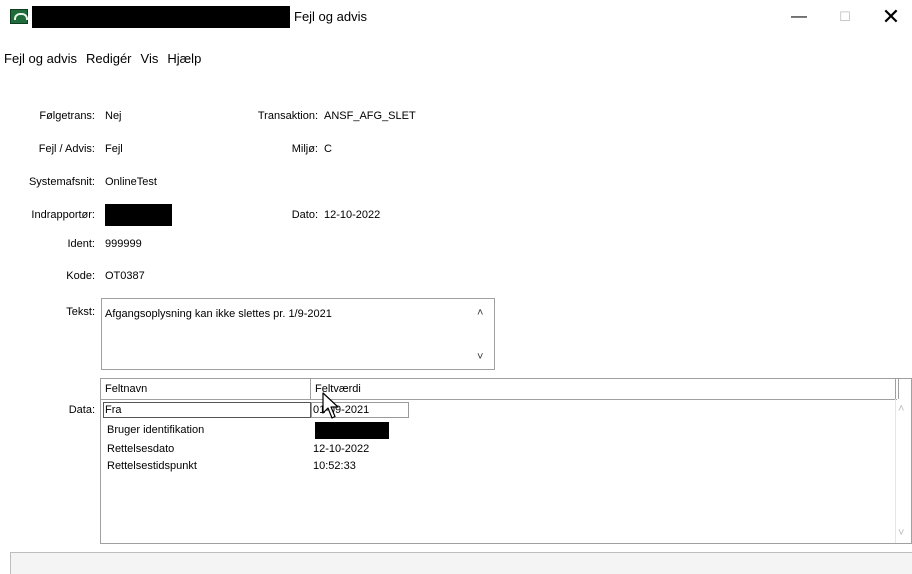 This screenshot has width=912, height=574. Describe the element at coordinates (207, 410) in the screenshot. I see `selected-cell` at that location.